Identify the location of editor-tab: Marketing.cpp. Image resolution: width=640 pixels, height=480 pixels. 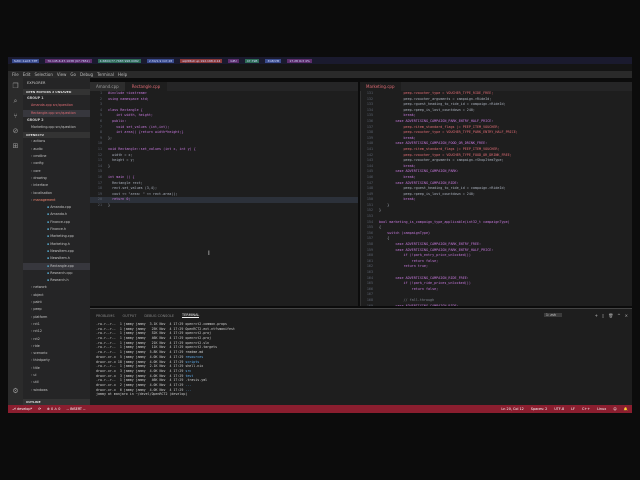
(381, 86).